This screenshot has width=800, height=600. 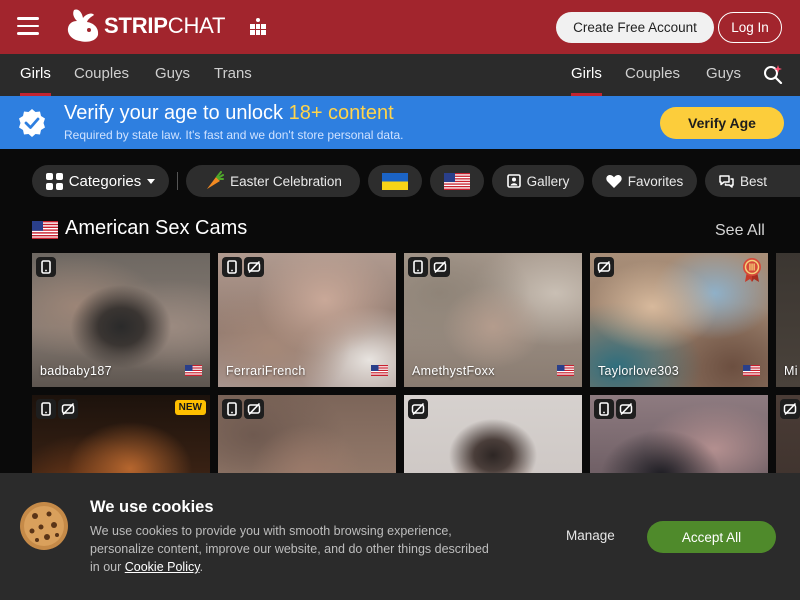 I want to click on verify-age-button: Verify Age, so click(x=722, y=123).